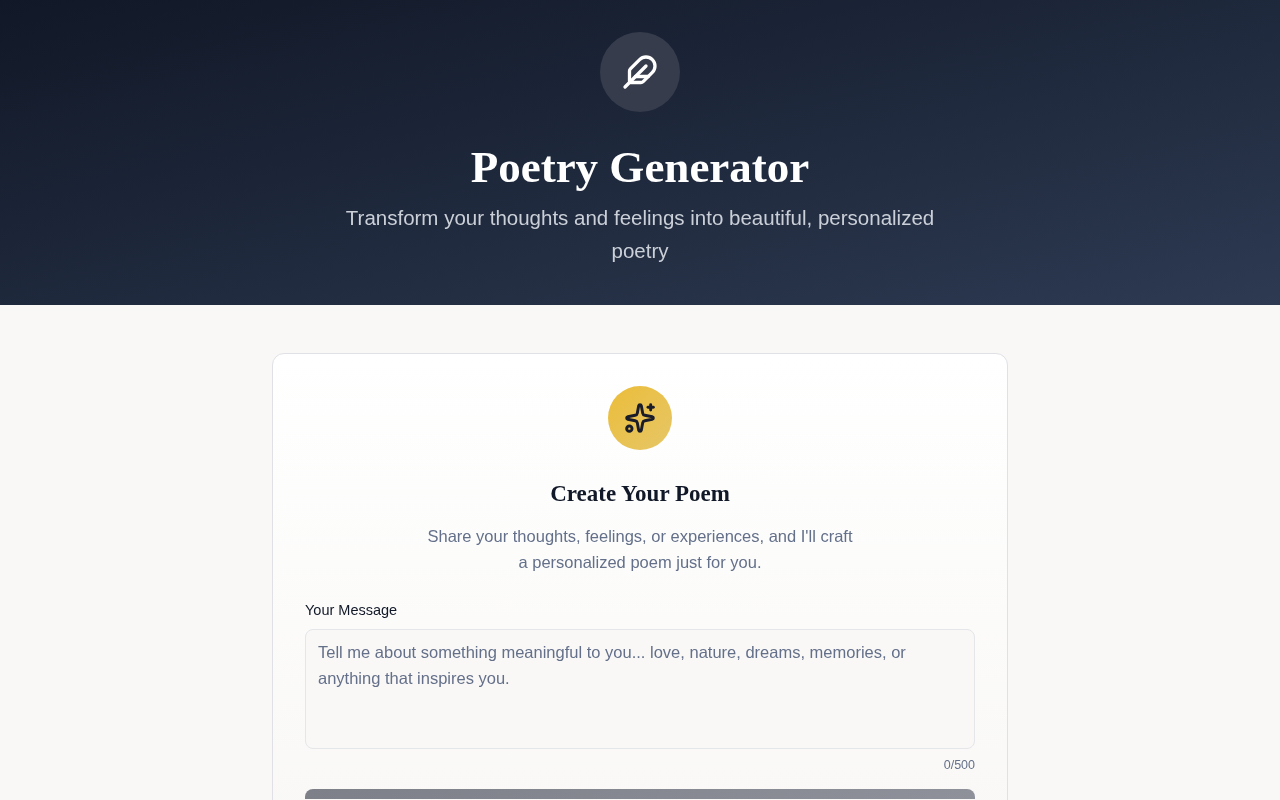  I want to click on character-counter: 0/500, so click(959, 765).